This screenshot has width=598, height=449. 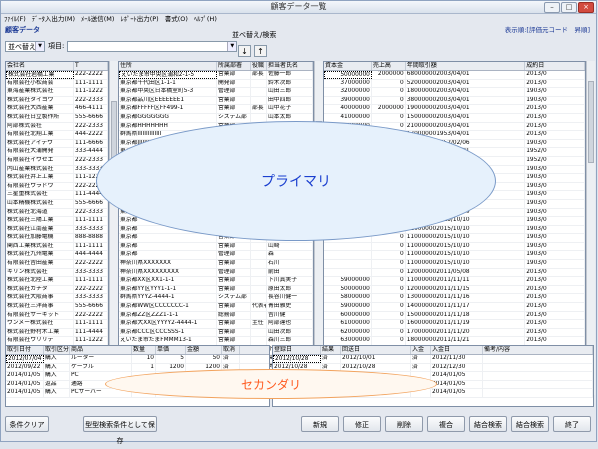 I want to click on table-row: 東京都FFFFF区FF499-1 営業部 部長 山中花子, so click(x=216, y=109).